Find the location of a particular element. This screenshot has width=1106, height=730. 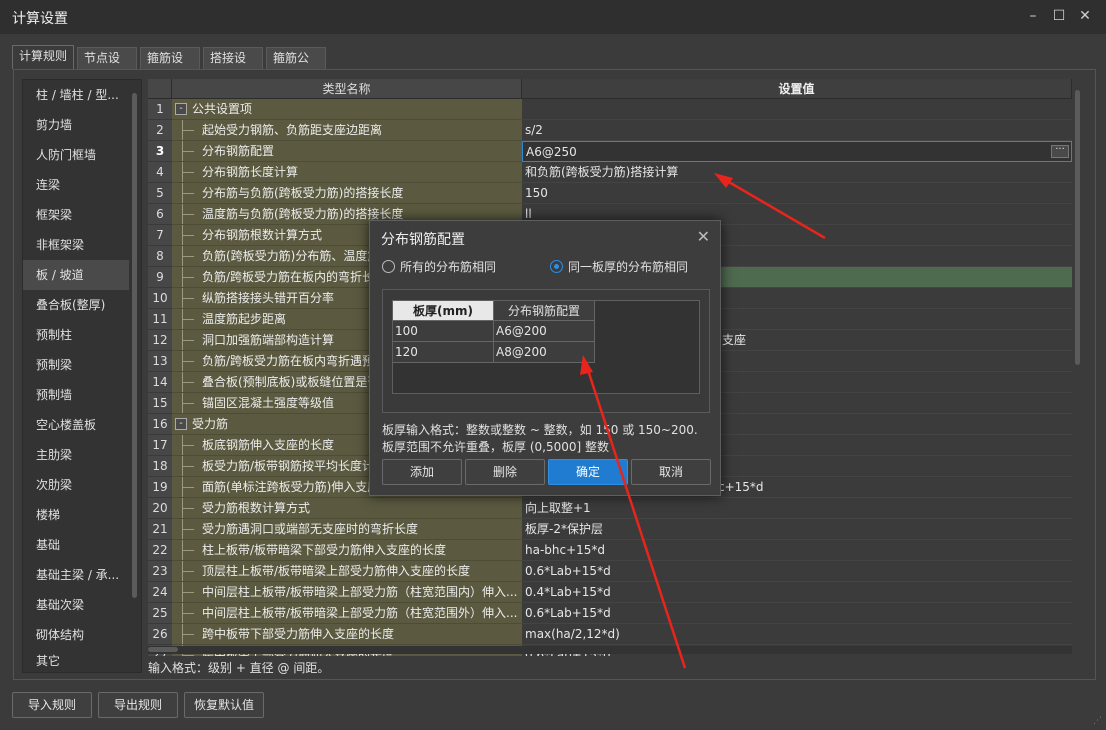

radio-off-icon is located at coordinates (388, 266).